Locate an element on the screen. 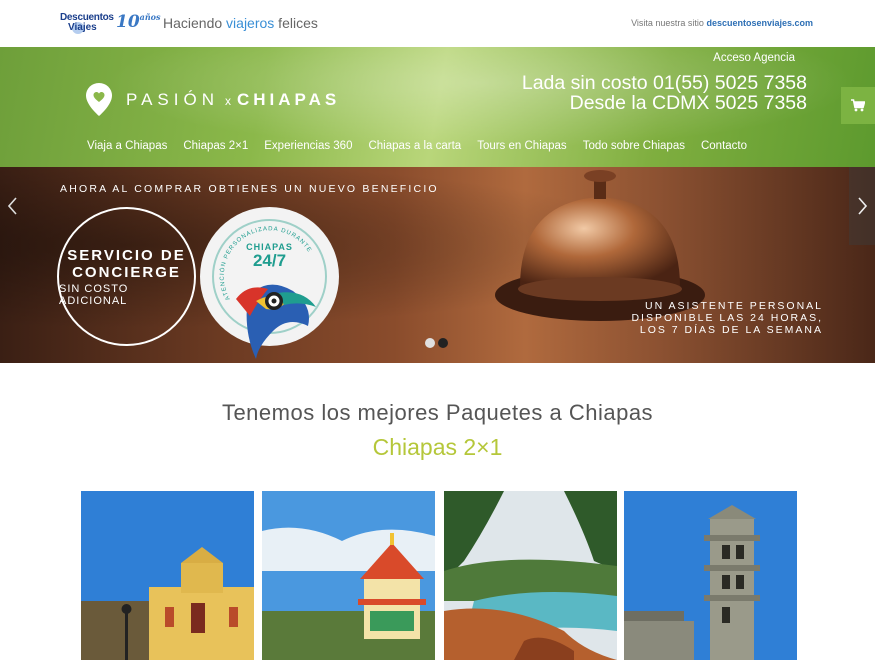 The image size is (875, 660). cathedral-photo is located at coordinates (167, 575).